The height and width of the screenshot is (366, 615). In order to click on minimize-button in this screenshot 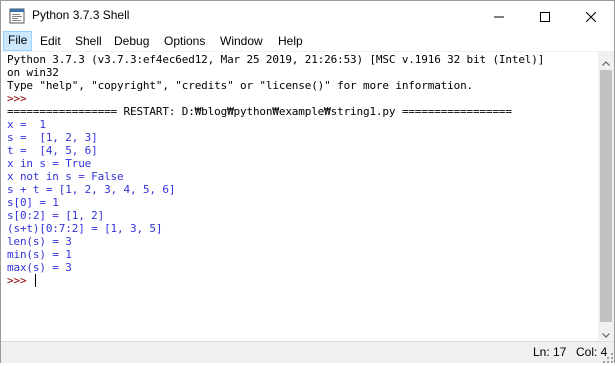, I will do `click(499, 16)`.